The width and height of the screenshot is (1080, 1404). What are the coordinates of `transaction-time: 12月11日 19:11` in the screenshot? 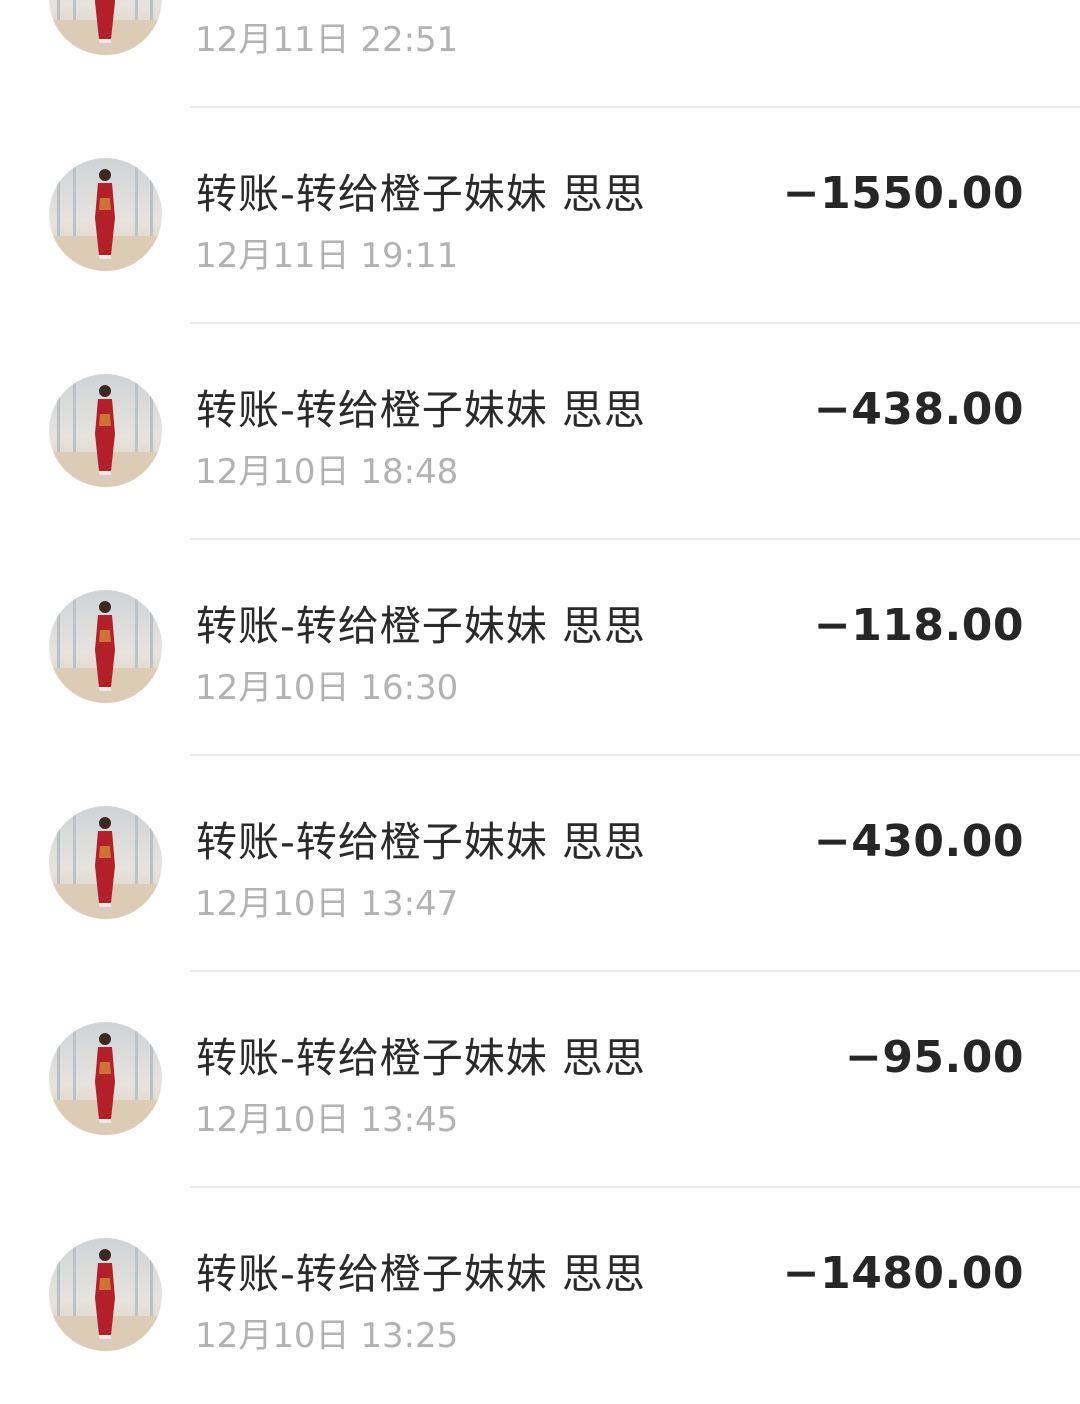 It's located at (327, 256).